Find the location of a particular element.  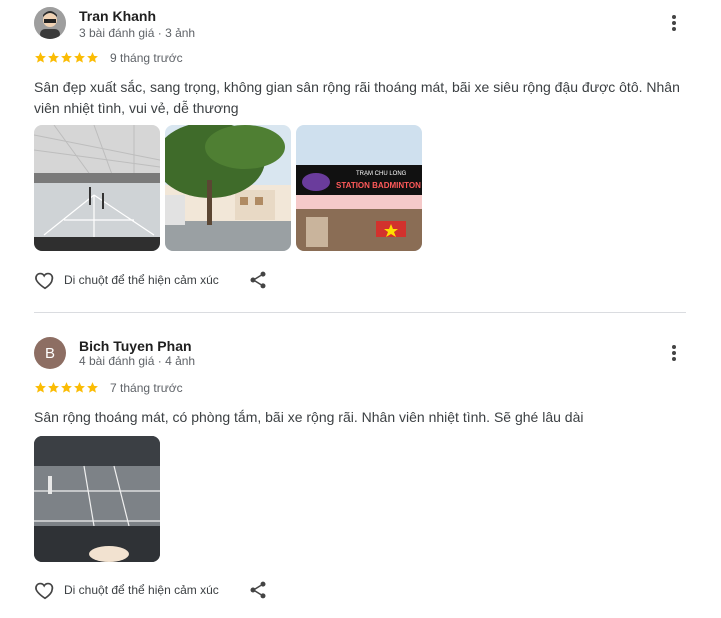

avatar: B is located at coordinates (50, 353).